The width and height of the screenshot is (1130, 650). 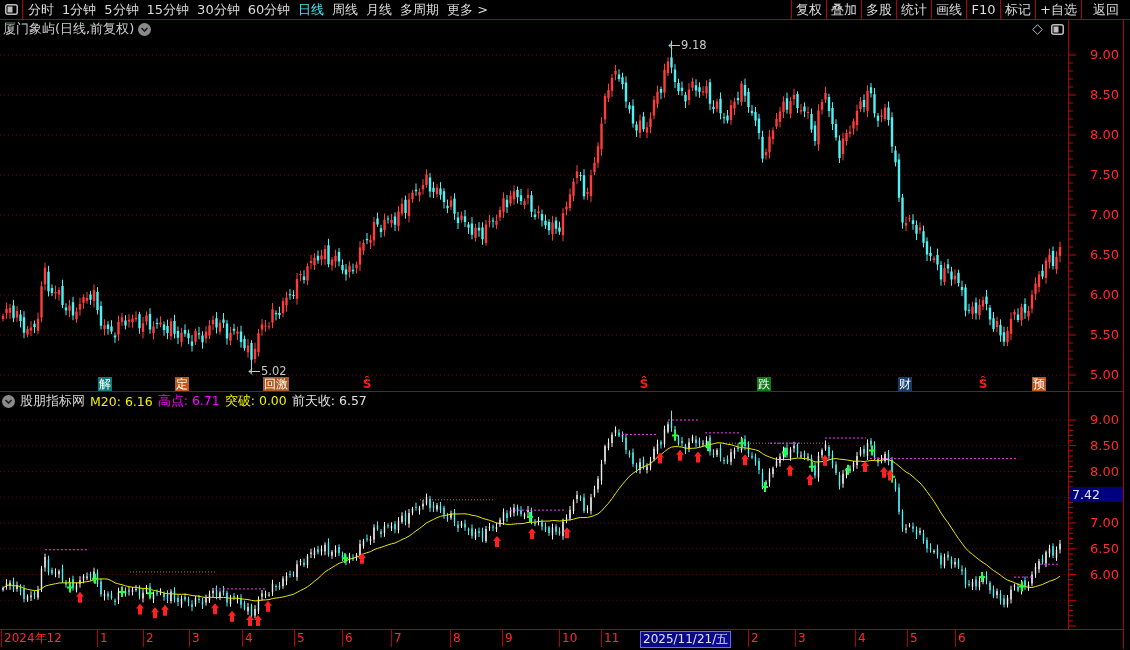 I want to click on toolbar-button: F10, so click(x=983, y=9).